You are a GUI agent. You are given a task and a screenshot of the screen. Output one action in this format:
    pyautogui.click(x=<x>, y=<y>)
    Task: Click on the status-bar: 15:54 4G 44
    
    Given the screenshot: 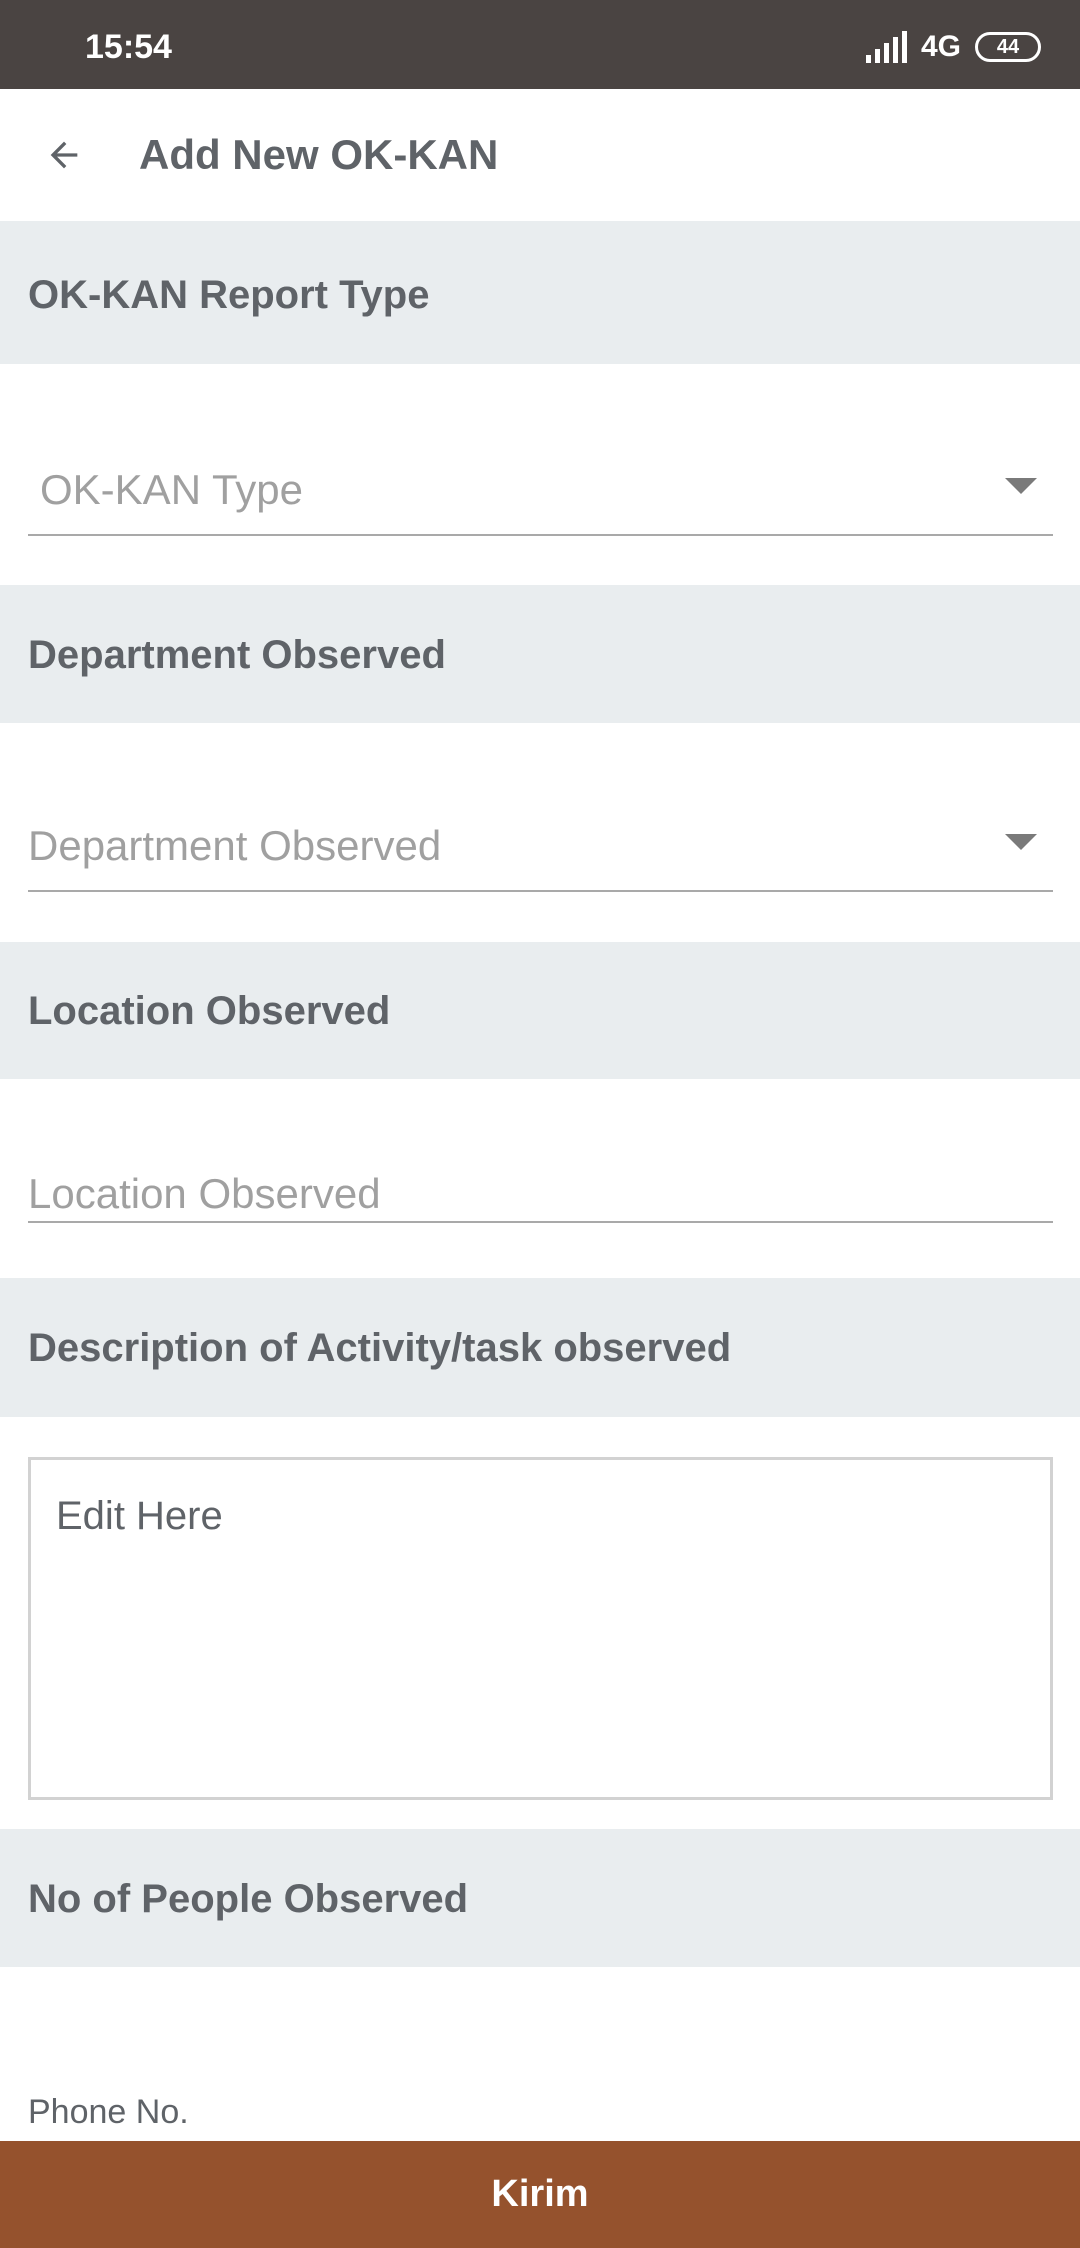 What is the action you would take?
    pyautogui.click(x=540, y=44)
    